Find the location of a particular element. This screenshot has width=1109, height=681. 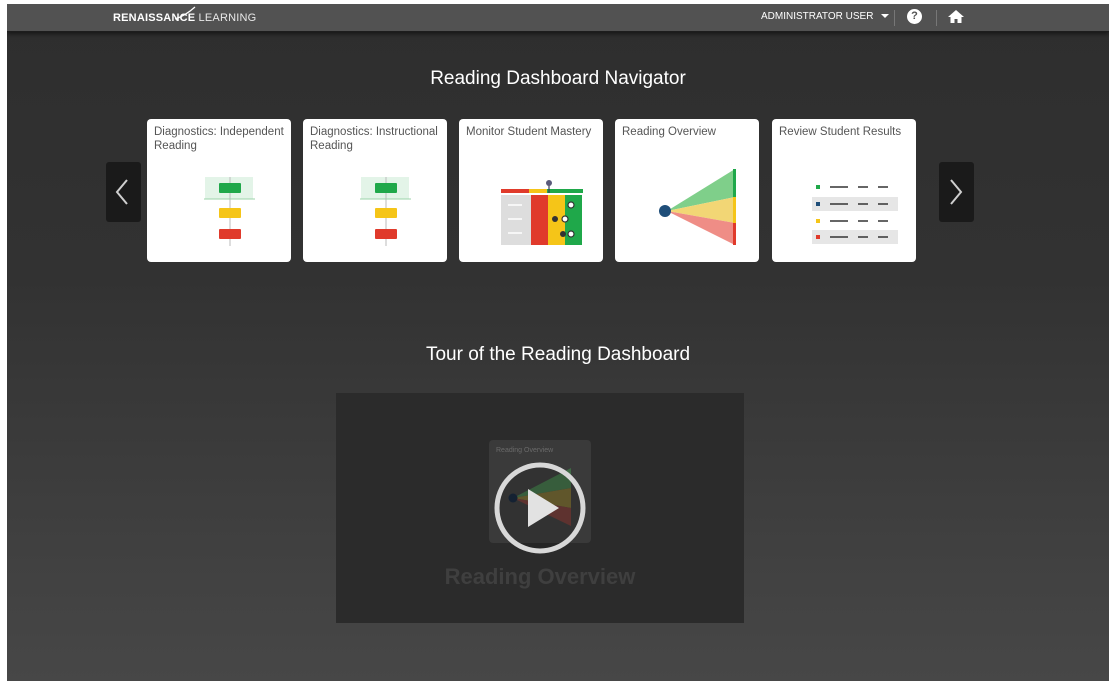

card-review-results: Review Student Results is located at coordinates (844, 190).